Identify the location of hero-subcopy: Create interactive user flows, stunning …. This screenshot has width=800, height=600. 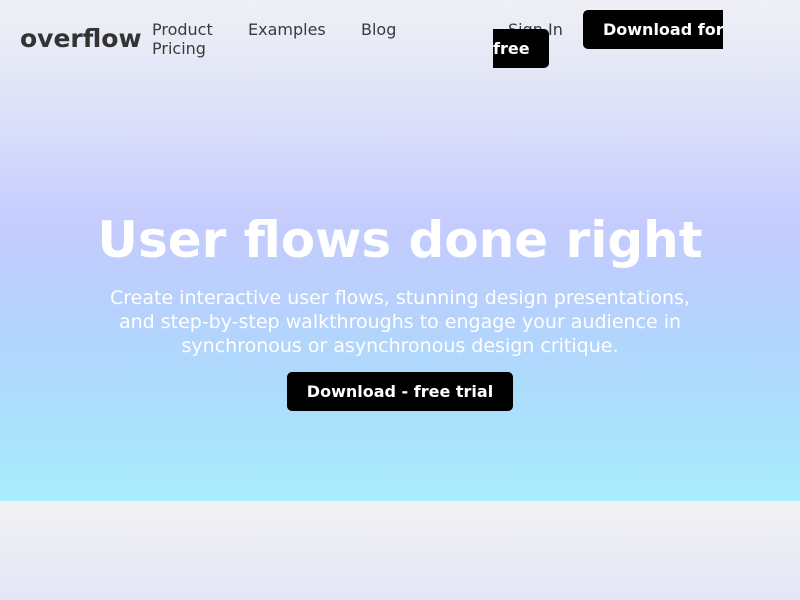
(400, 322).